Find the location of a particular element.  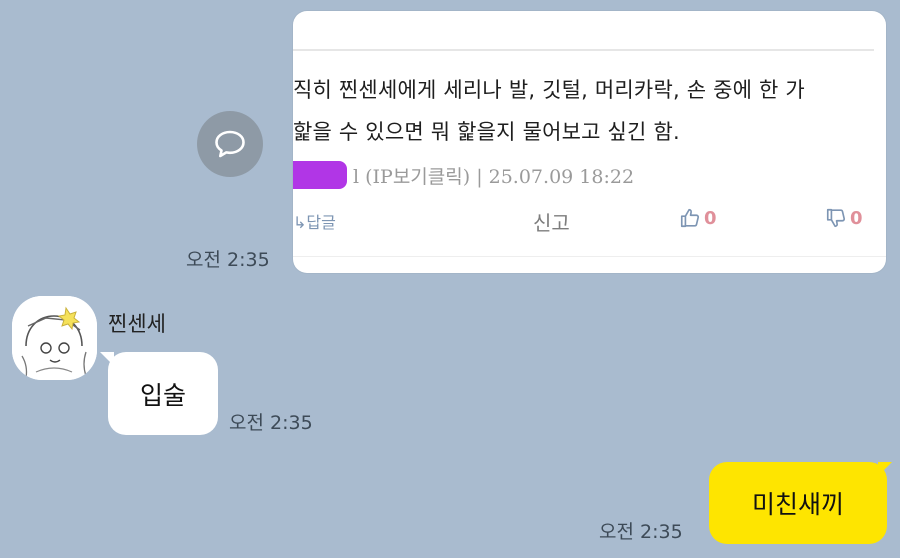

share-button is located at coordinates (230, 144).